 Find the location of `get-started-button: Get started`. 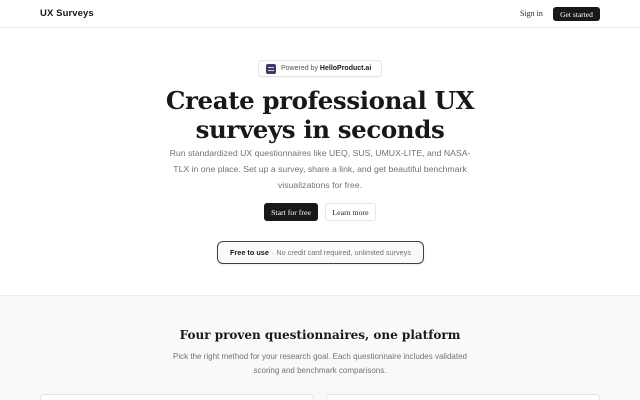

get-started-button: Get started is located at coordinates (576, 14).